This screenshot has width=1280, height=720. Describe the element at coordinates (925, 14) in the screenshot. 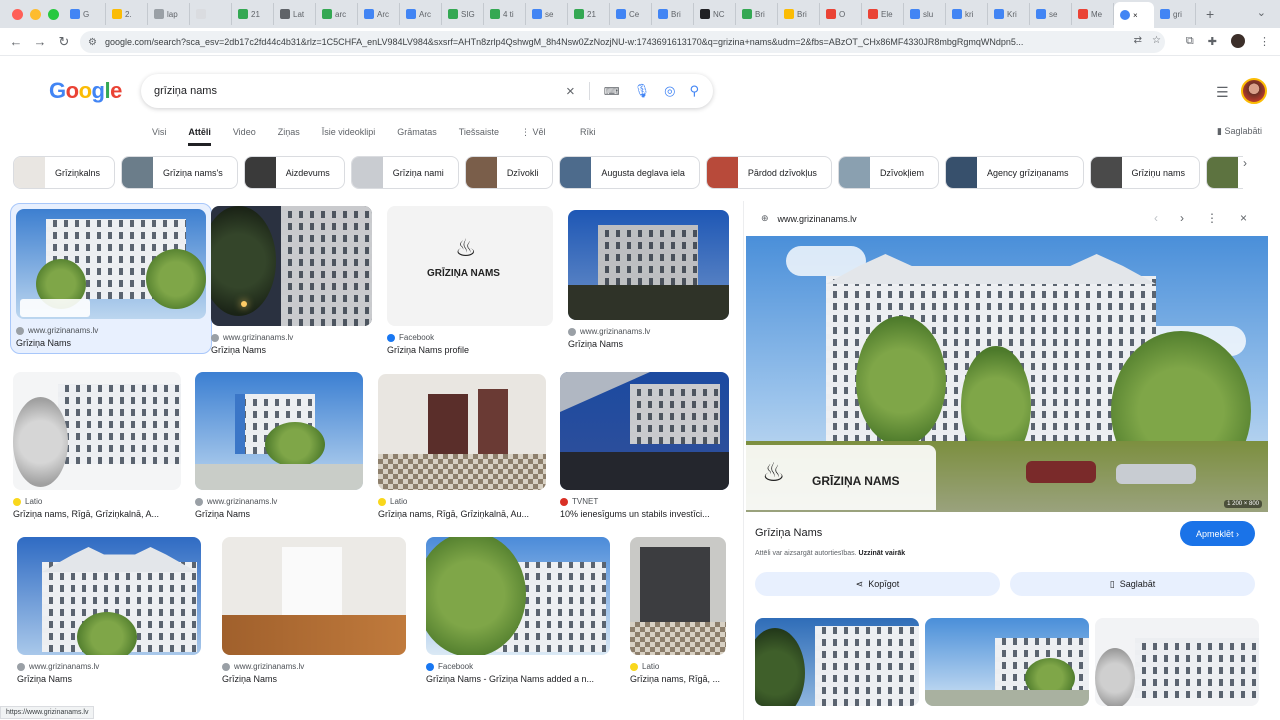

I see `browser-tab: slu` at that location.